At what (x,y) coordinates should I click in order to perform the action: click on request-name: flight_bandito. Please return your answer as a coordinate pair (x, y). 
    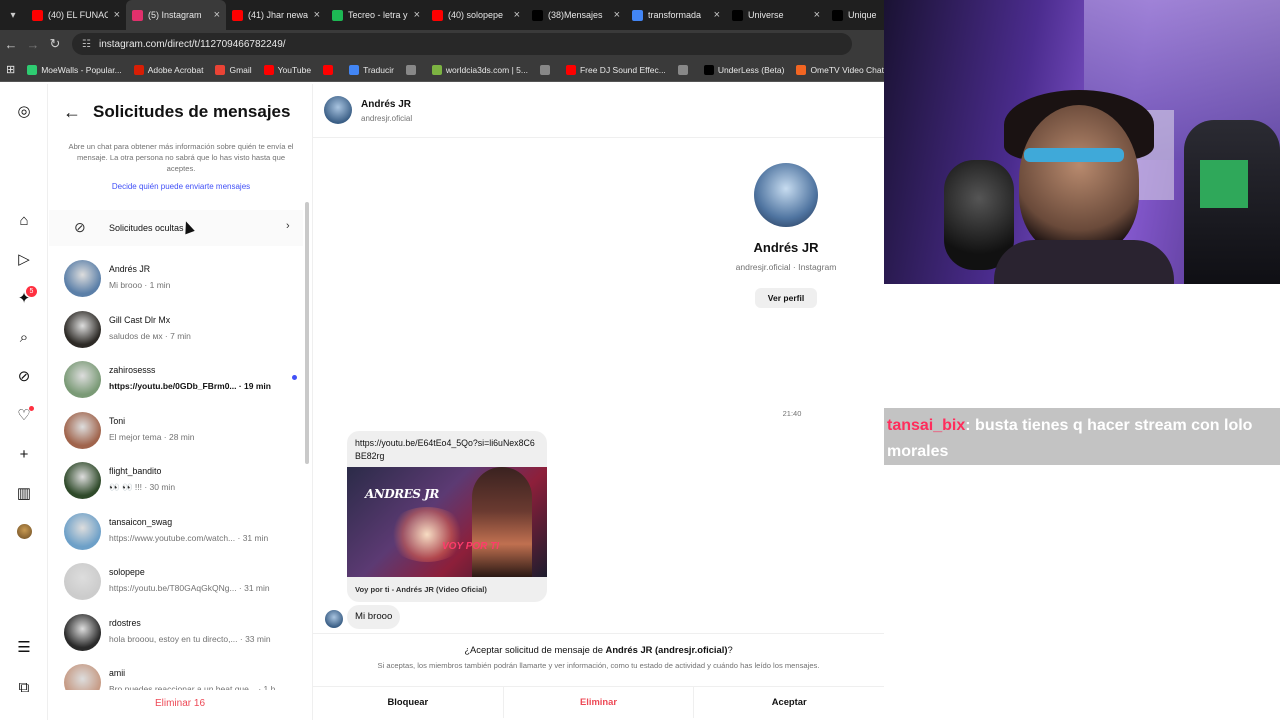
    Looking at the image, I should click on (135, 471).